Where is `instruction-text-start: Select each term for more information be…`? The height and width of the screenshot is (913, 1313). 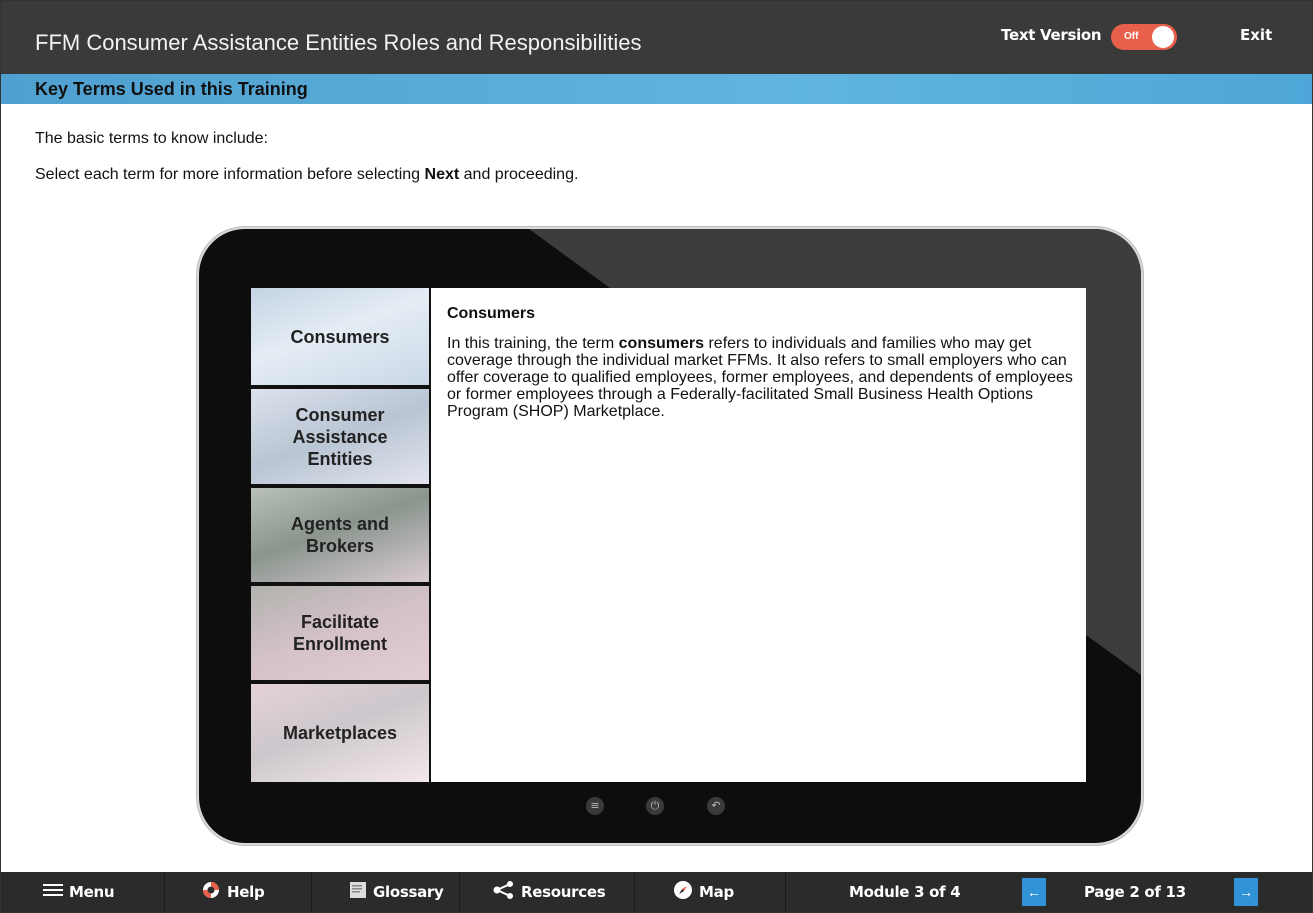 instruction-text-start: Select each term for more information be… is located at coordinates (230, 174).